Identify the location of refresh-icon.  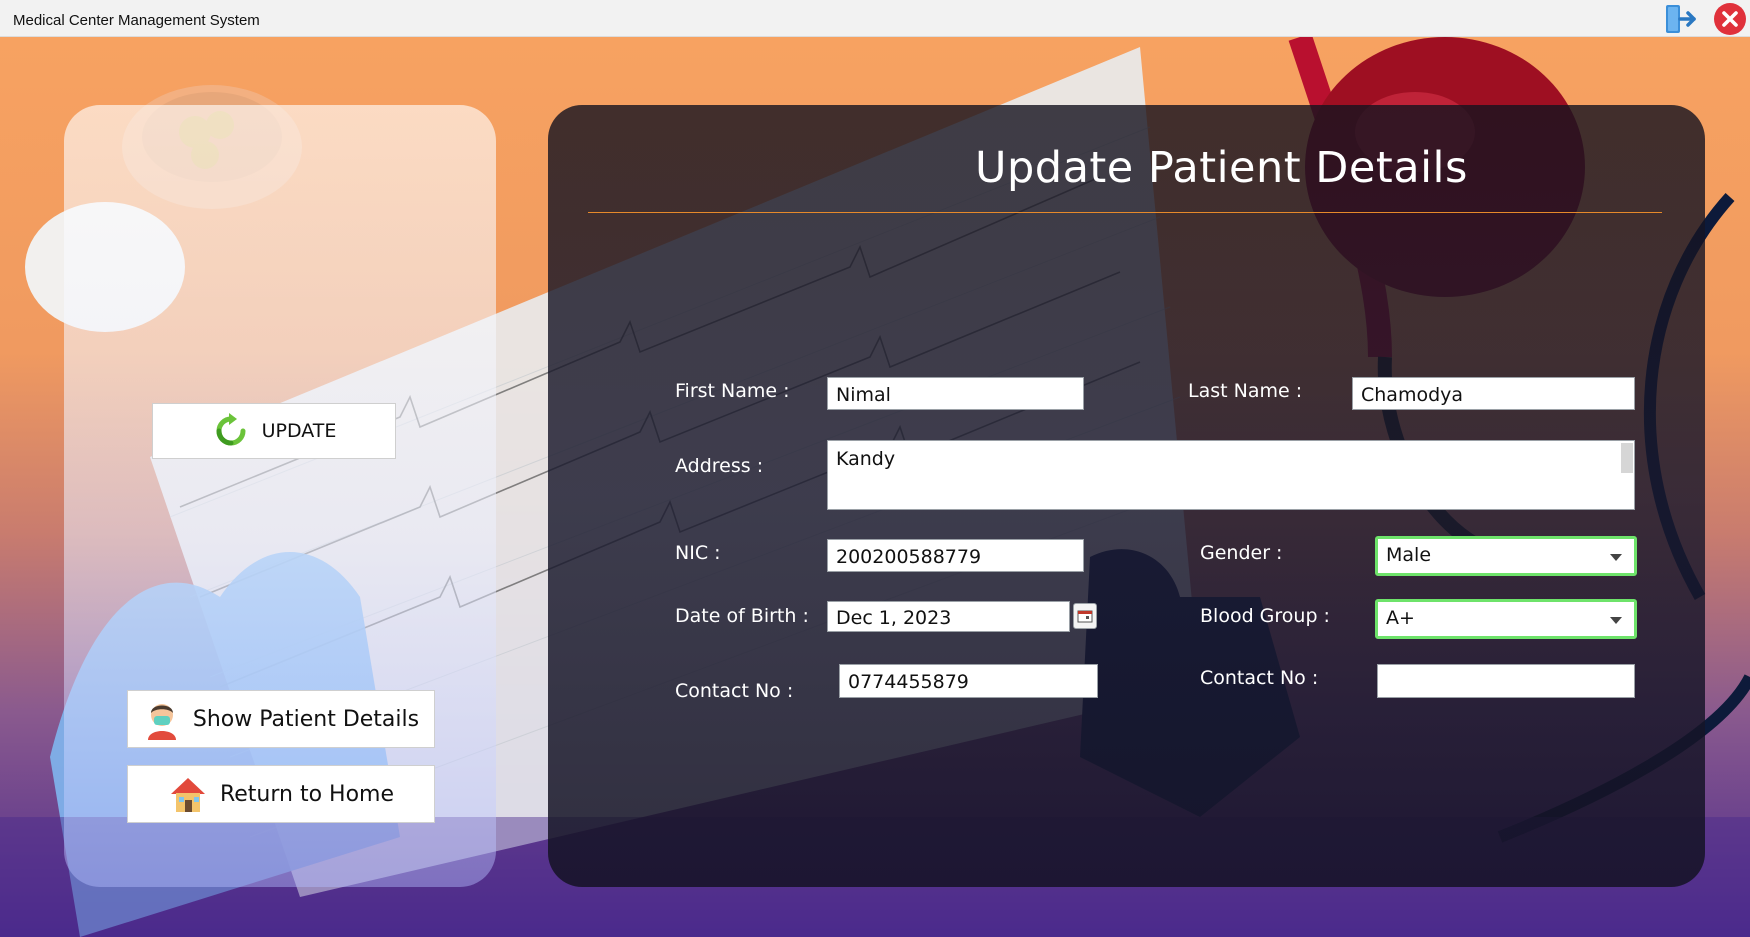
(231, 429).